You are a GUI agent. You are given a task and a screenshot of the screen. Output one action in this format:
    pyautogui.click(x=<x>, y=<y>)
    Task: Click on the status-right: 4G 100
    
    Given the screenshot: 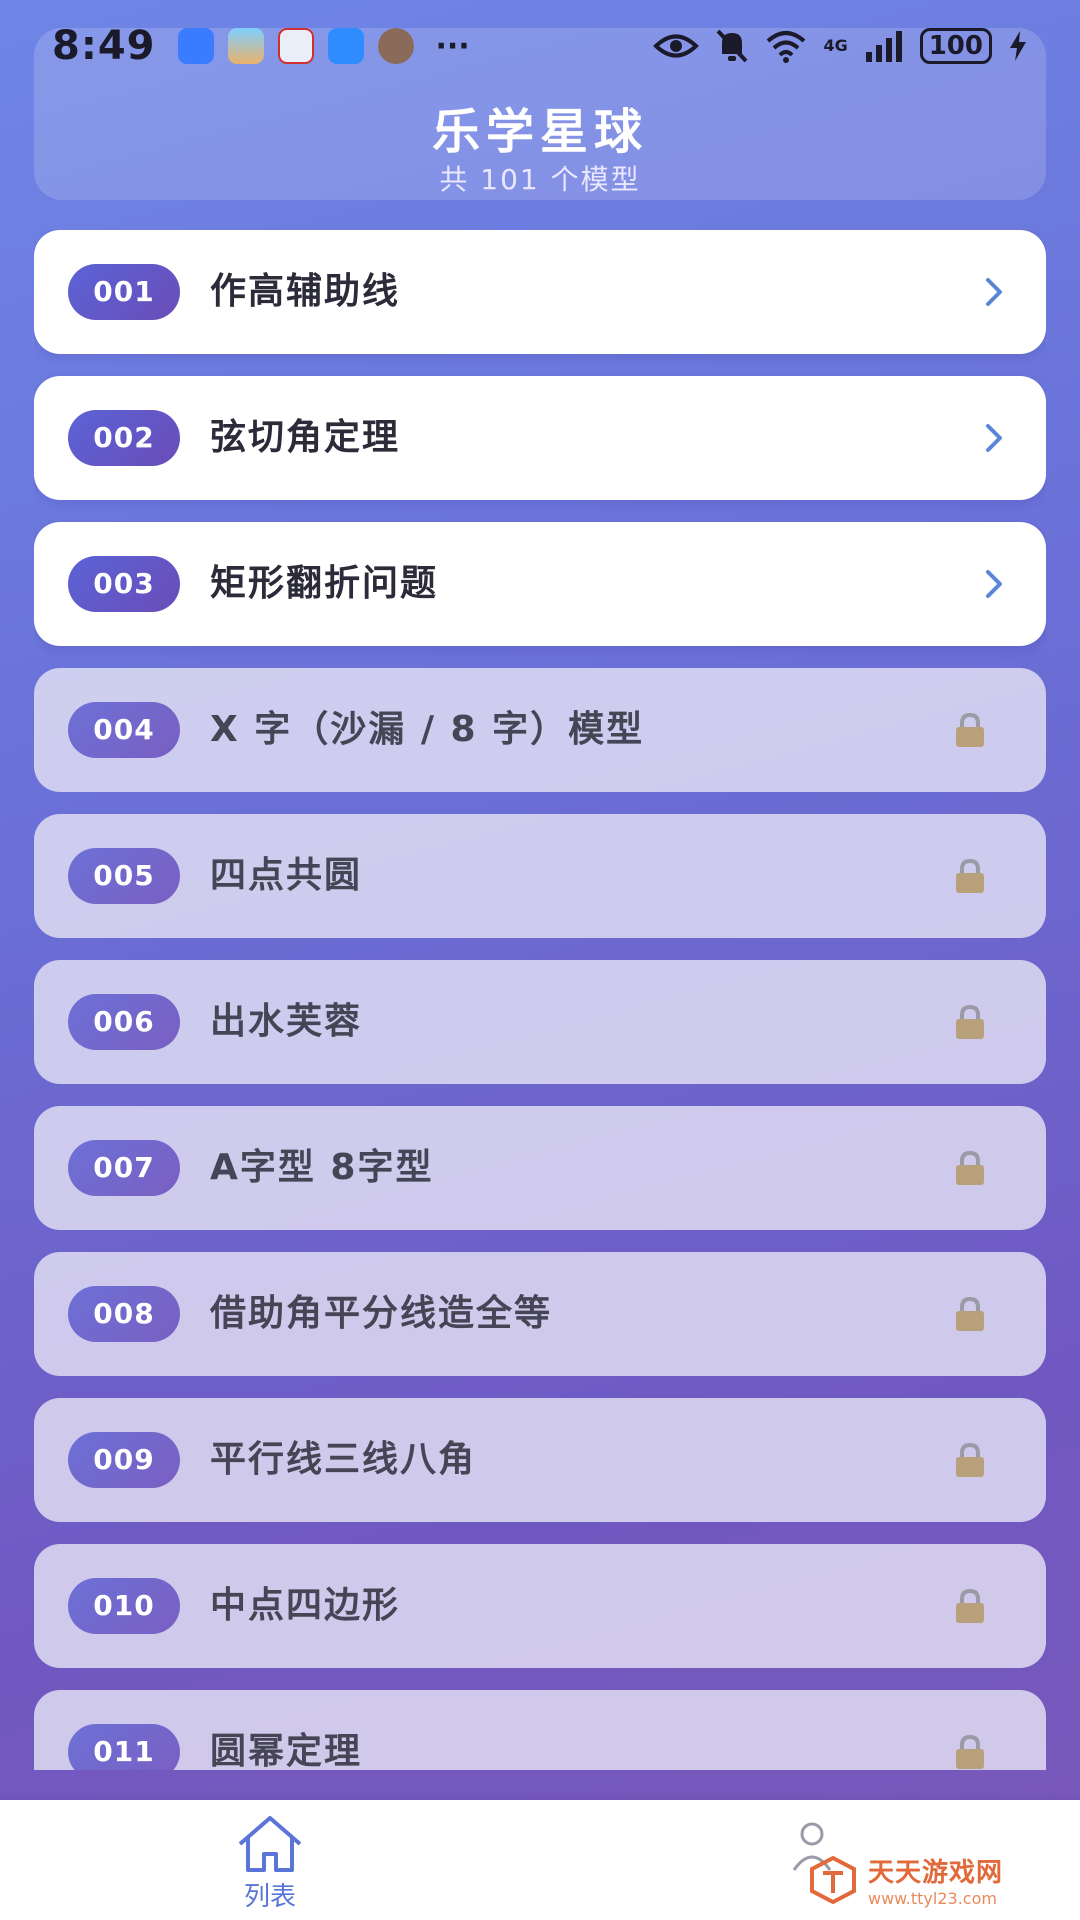 What is the action you would take?
    pyautogui.click(x=840, y=46)
    